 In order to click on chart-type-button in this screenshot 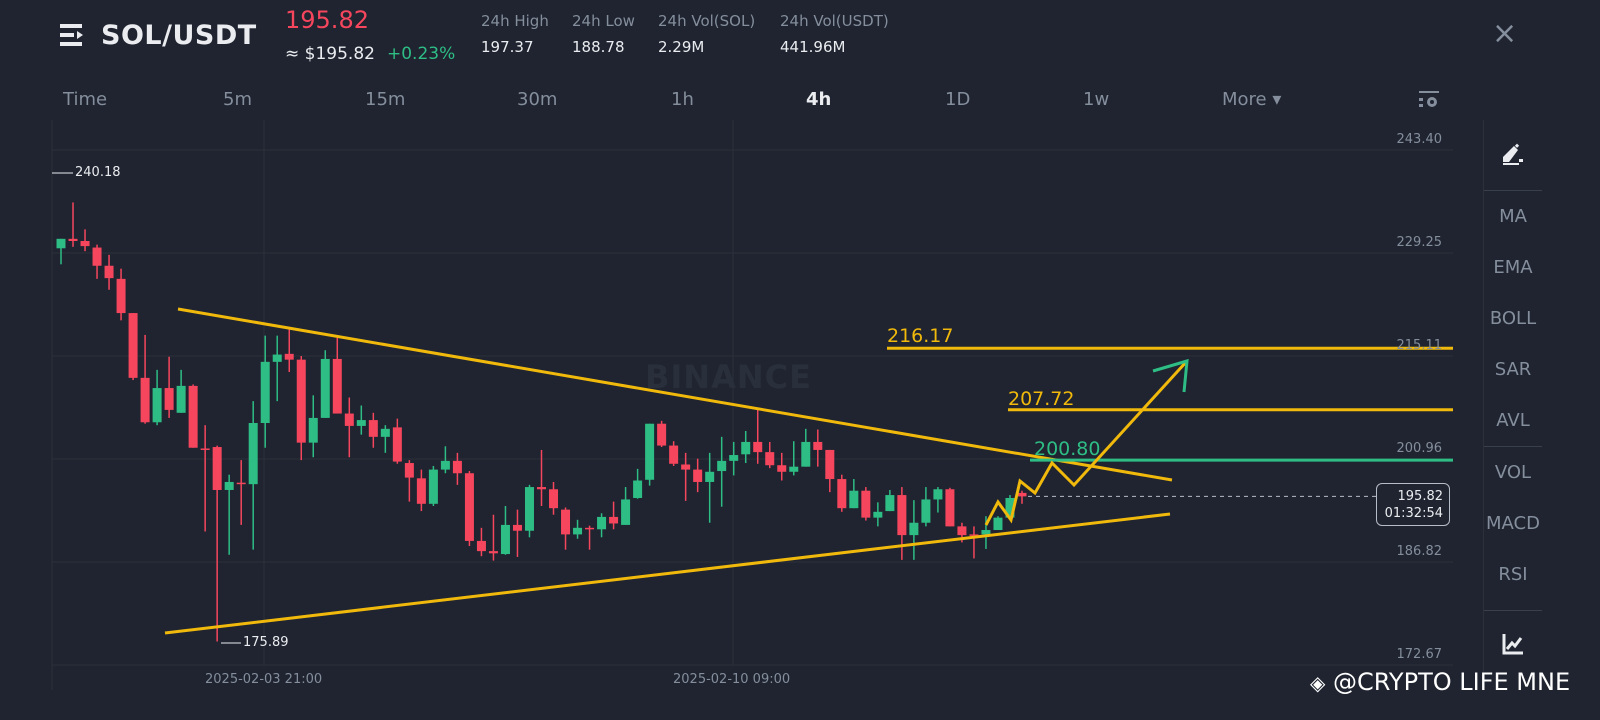, I will do `click(1513, 646)`.